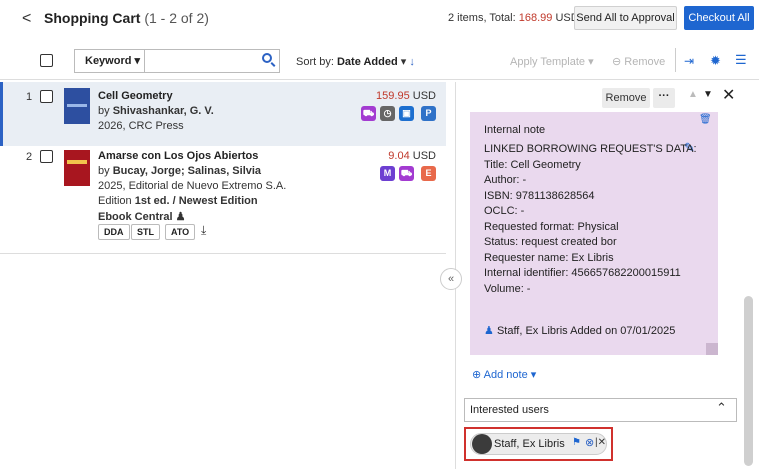  I want to click on list-view-icon: ☰, so click(741, 60).